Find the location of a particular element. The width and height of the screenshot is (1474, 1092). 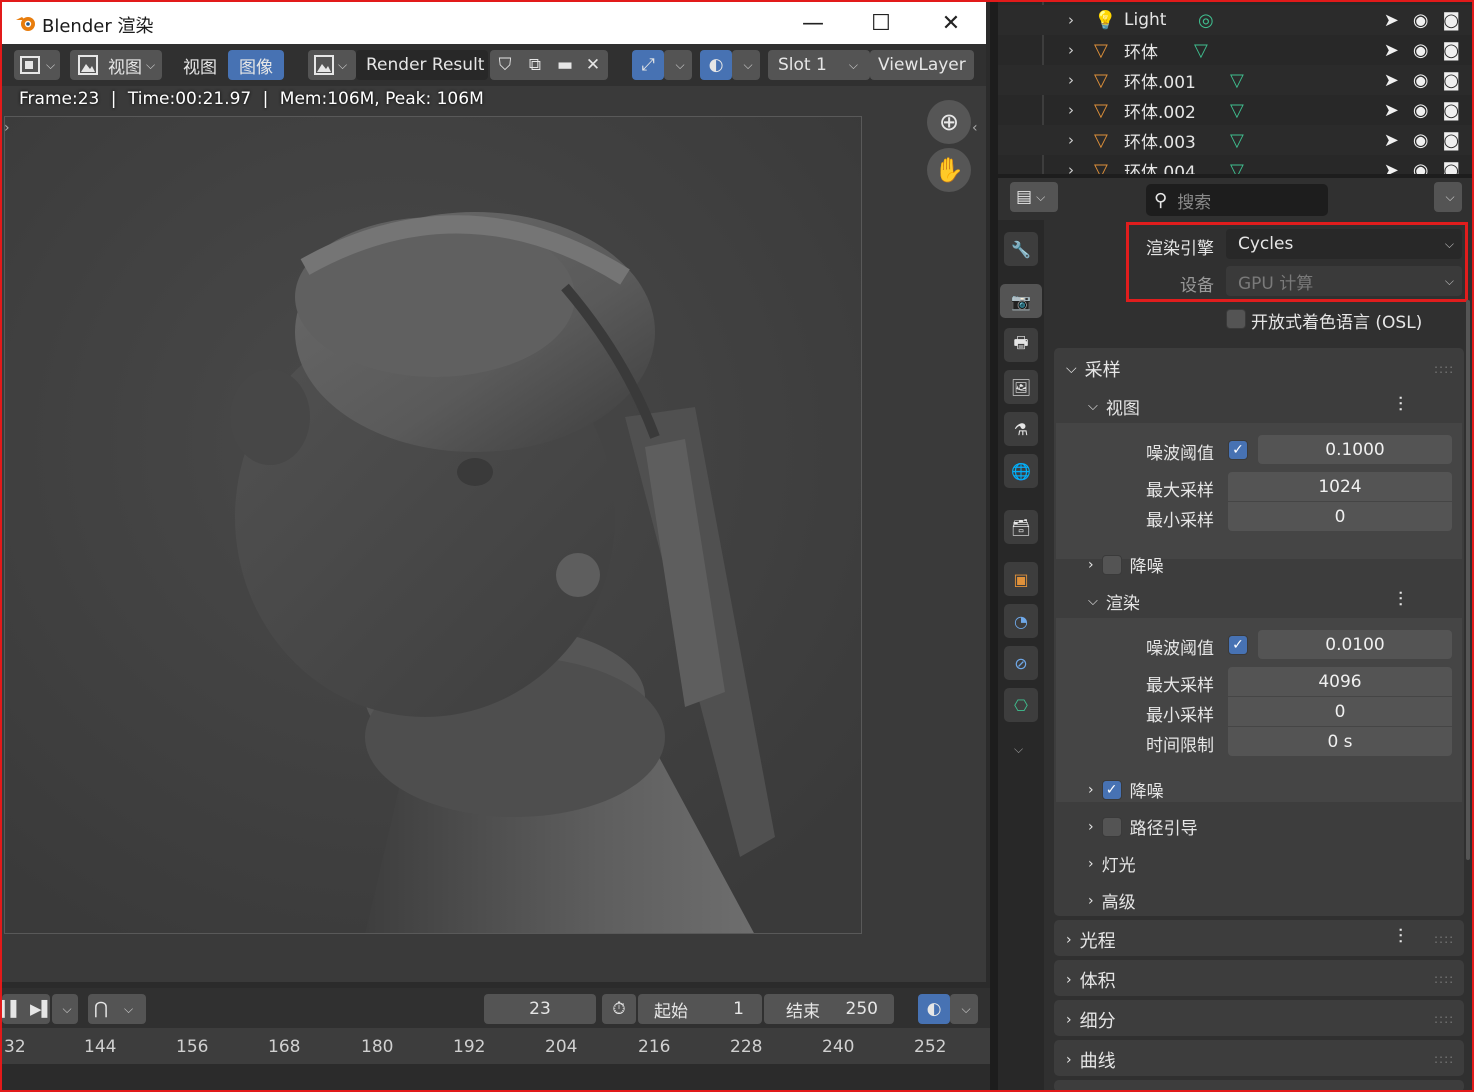

viewport-noise-threshold-checkbox: ✓ is located at coordinates (1238, 450).